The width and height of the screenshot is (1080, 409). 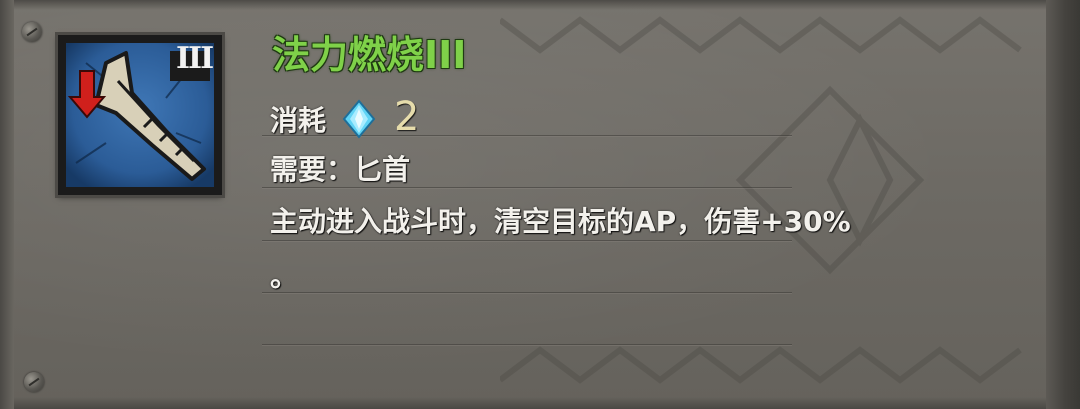 What do you see at coordinates (359, 119) in the screenshot?
I see `mana-crystal-icon` at bounding box center [359, 119].